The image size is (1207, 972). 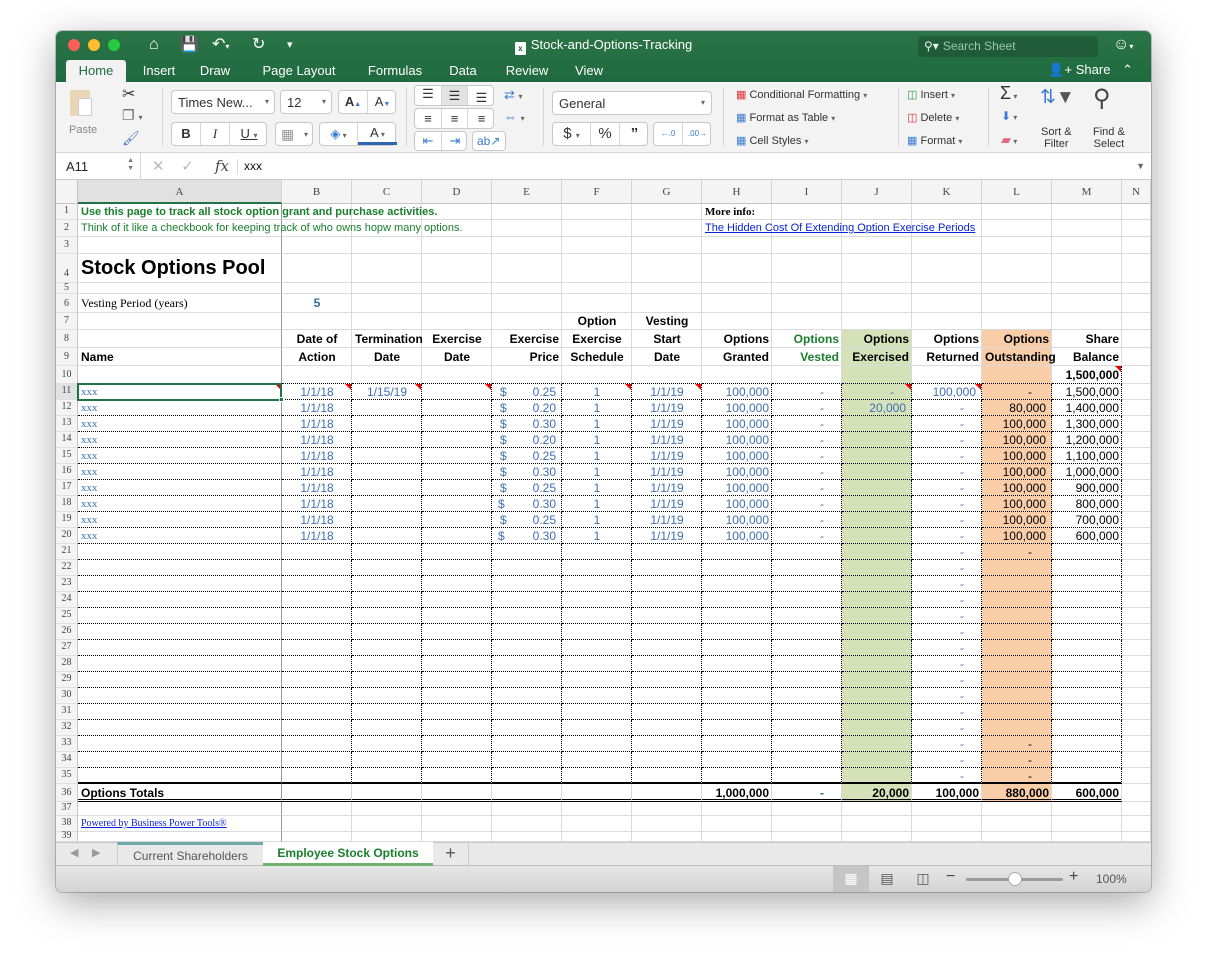 What do you see at coordinates (667, 824) in the screenshot?
I see `cell-G38` at bounding box center [667, 824].